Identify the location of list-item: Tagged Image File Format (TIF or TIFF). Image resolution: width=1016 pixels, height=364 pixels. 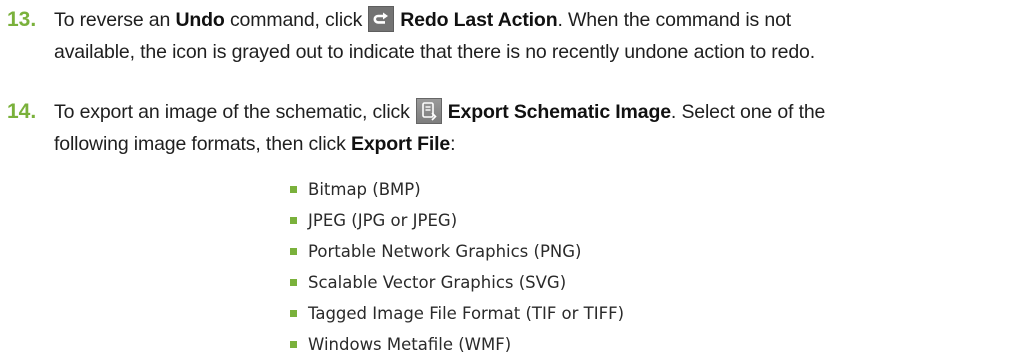
(457, 313).